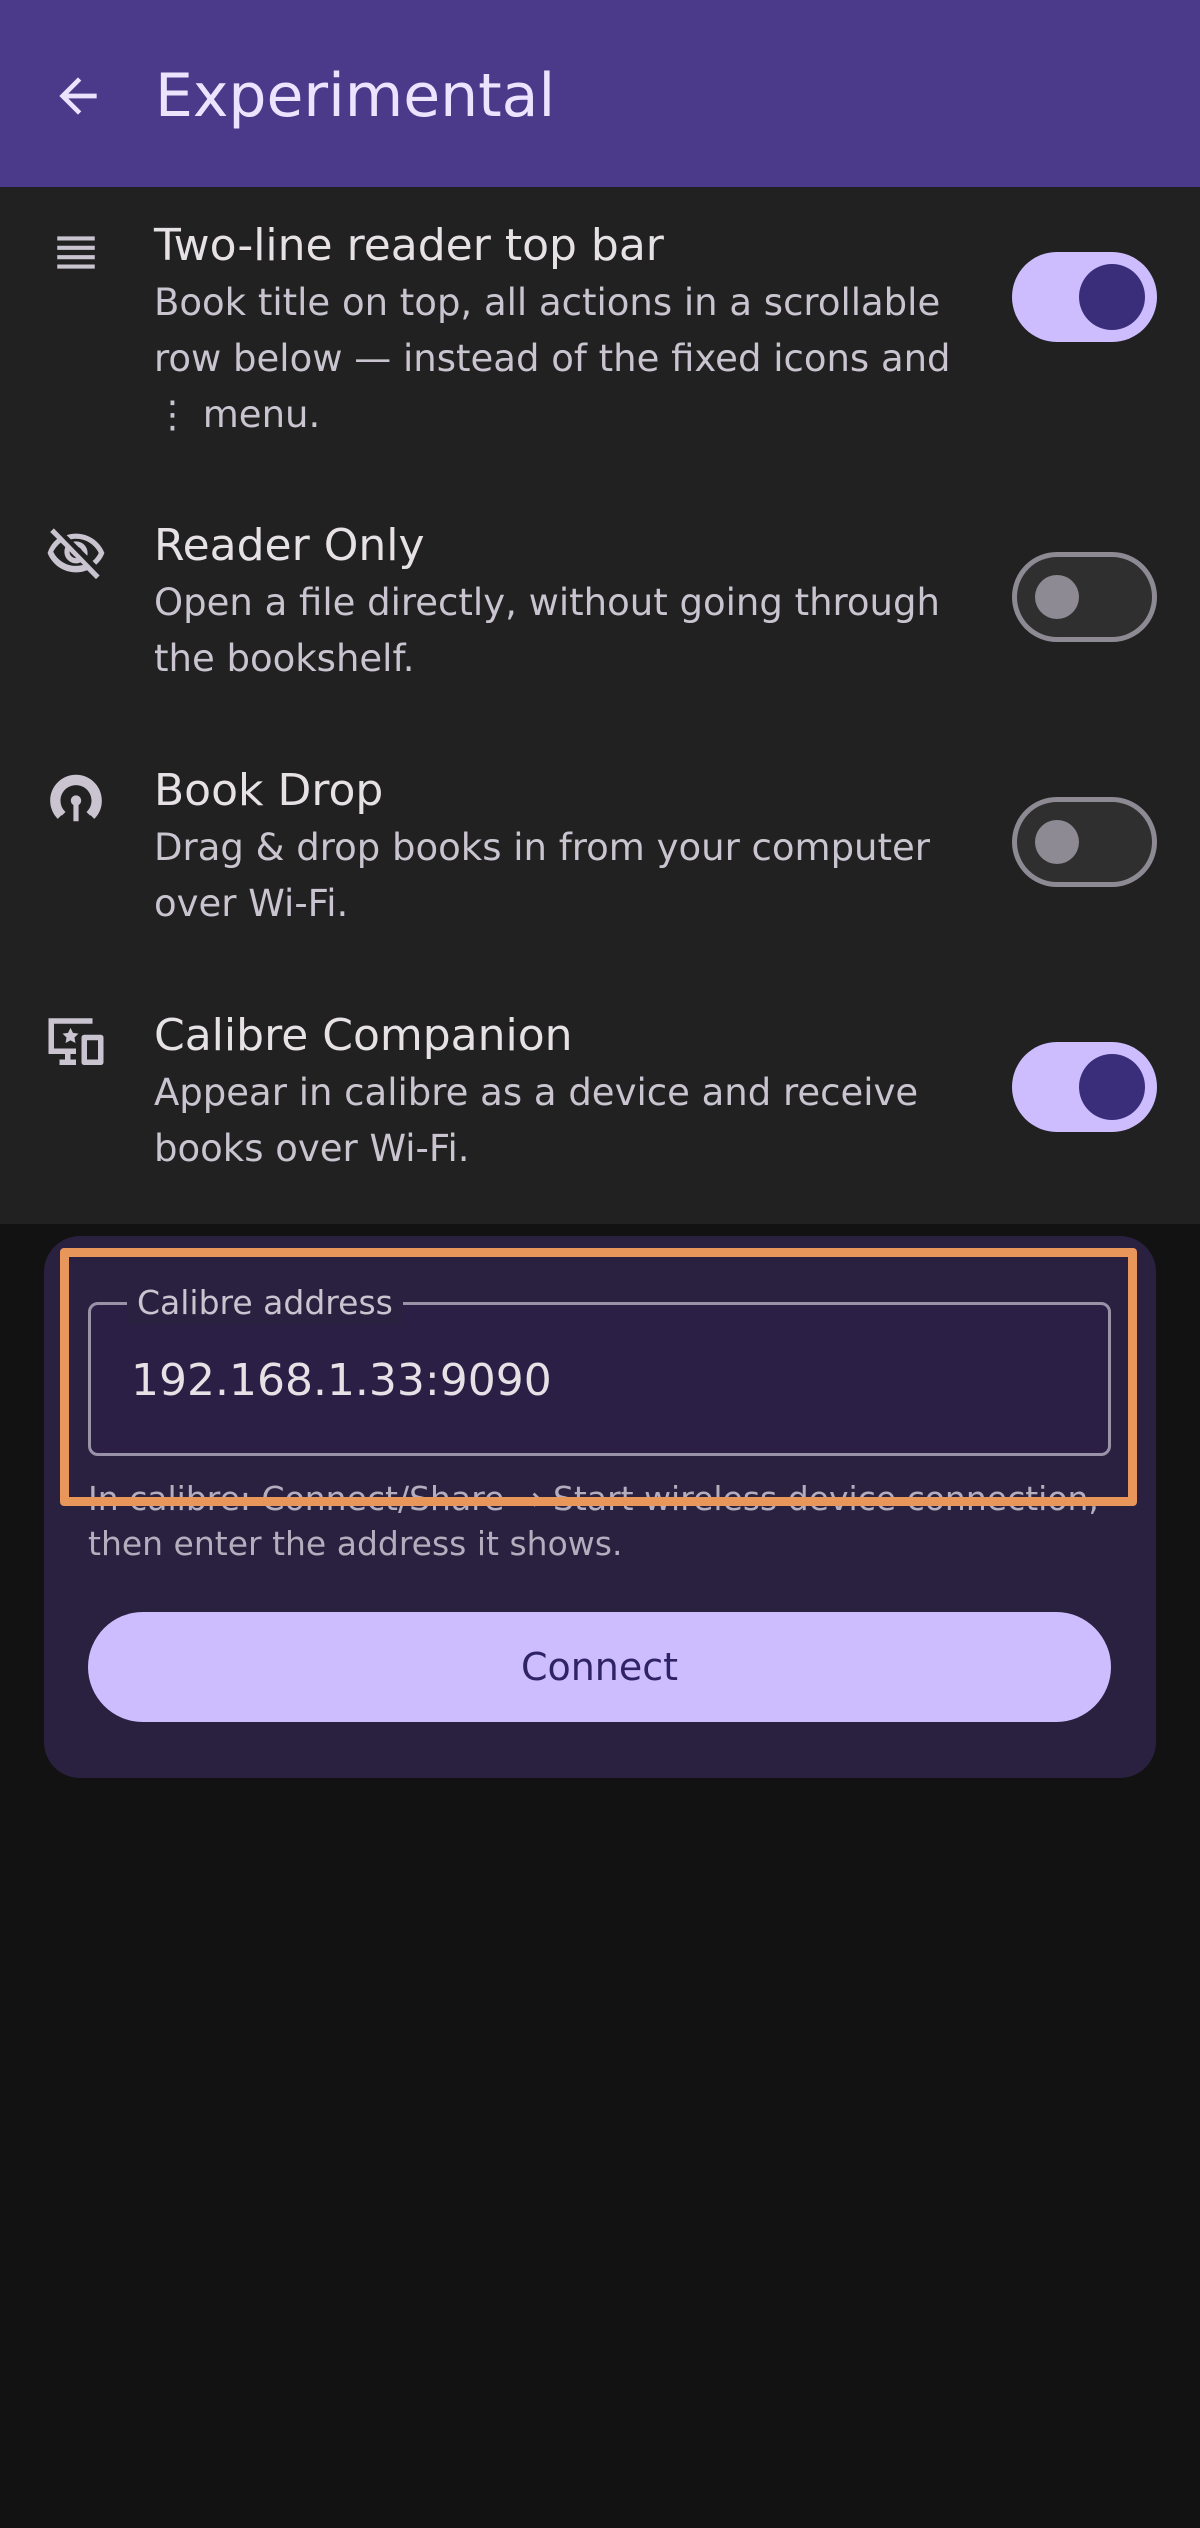 This screenshot has height=2528, width=1200. I want to click on wifi-tethering-icon, so click(76, 798).